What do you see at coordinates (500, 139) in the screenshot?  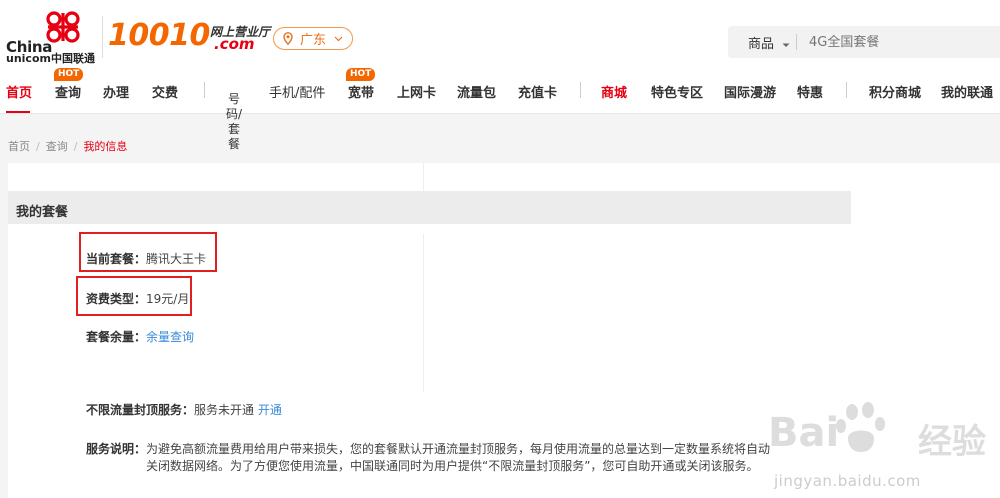 I see `breadcrumb-band` at bounding box center [500, 139].